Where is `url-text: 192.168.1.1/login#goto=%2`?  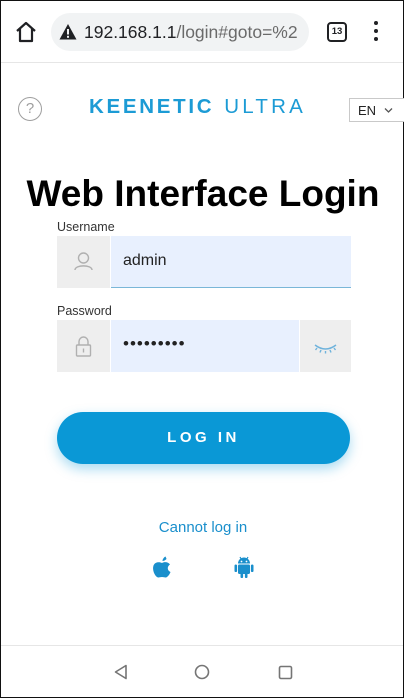
url-text: 192.168.1.1/login#goto=%2 is located at coordinates (191, 32).